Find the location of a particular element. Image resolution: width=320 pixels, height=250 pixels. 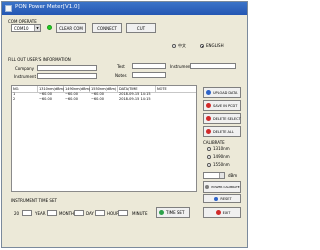

calibrate-1490-radio is located at coordinates (209, 157).